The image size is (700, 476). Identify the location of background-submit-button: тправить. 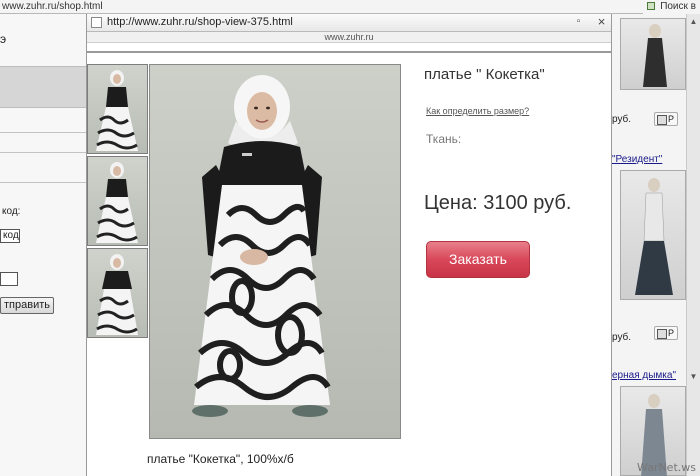
(27, 305).